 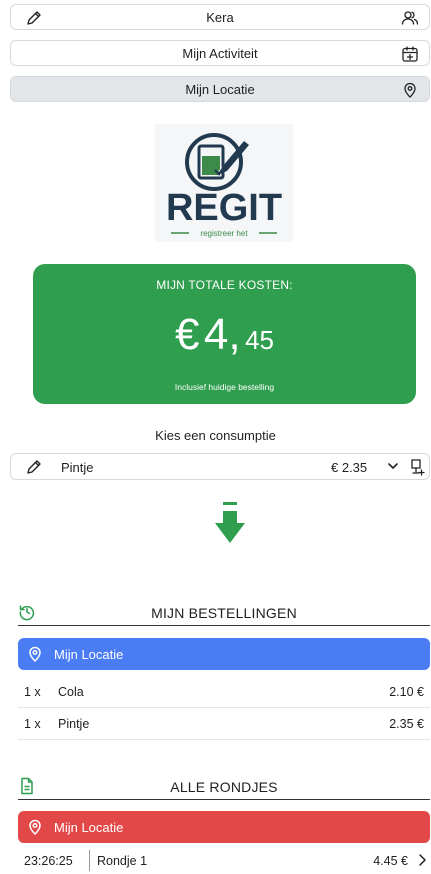 I want to click on round-total: 4.45 €, so click(x=390, y=861).